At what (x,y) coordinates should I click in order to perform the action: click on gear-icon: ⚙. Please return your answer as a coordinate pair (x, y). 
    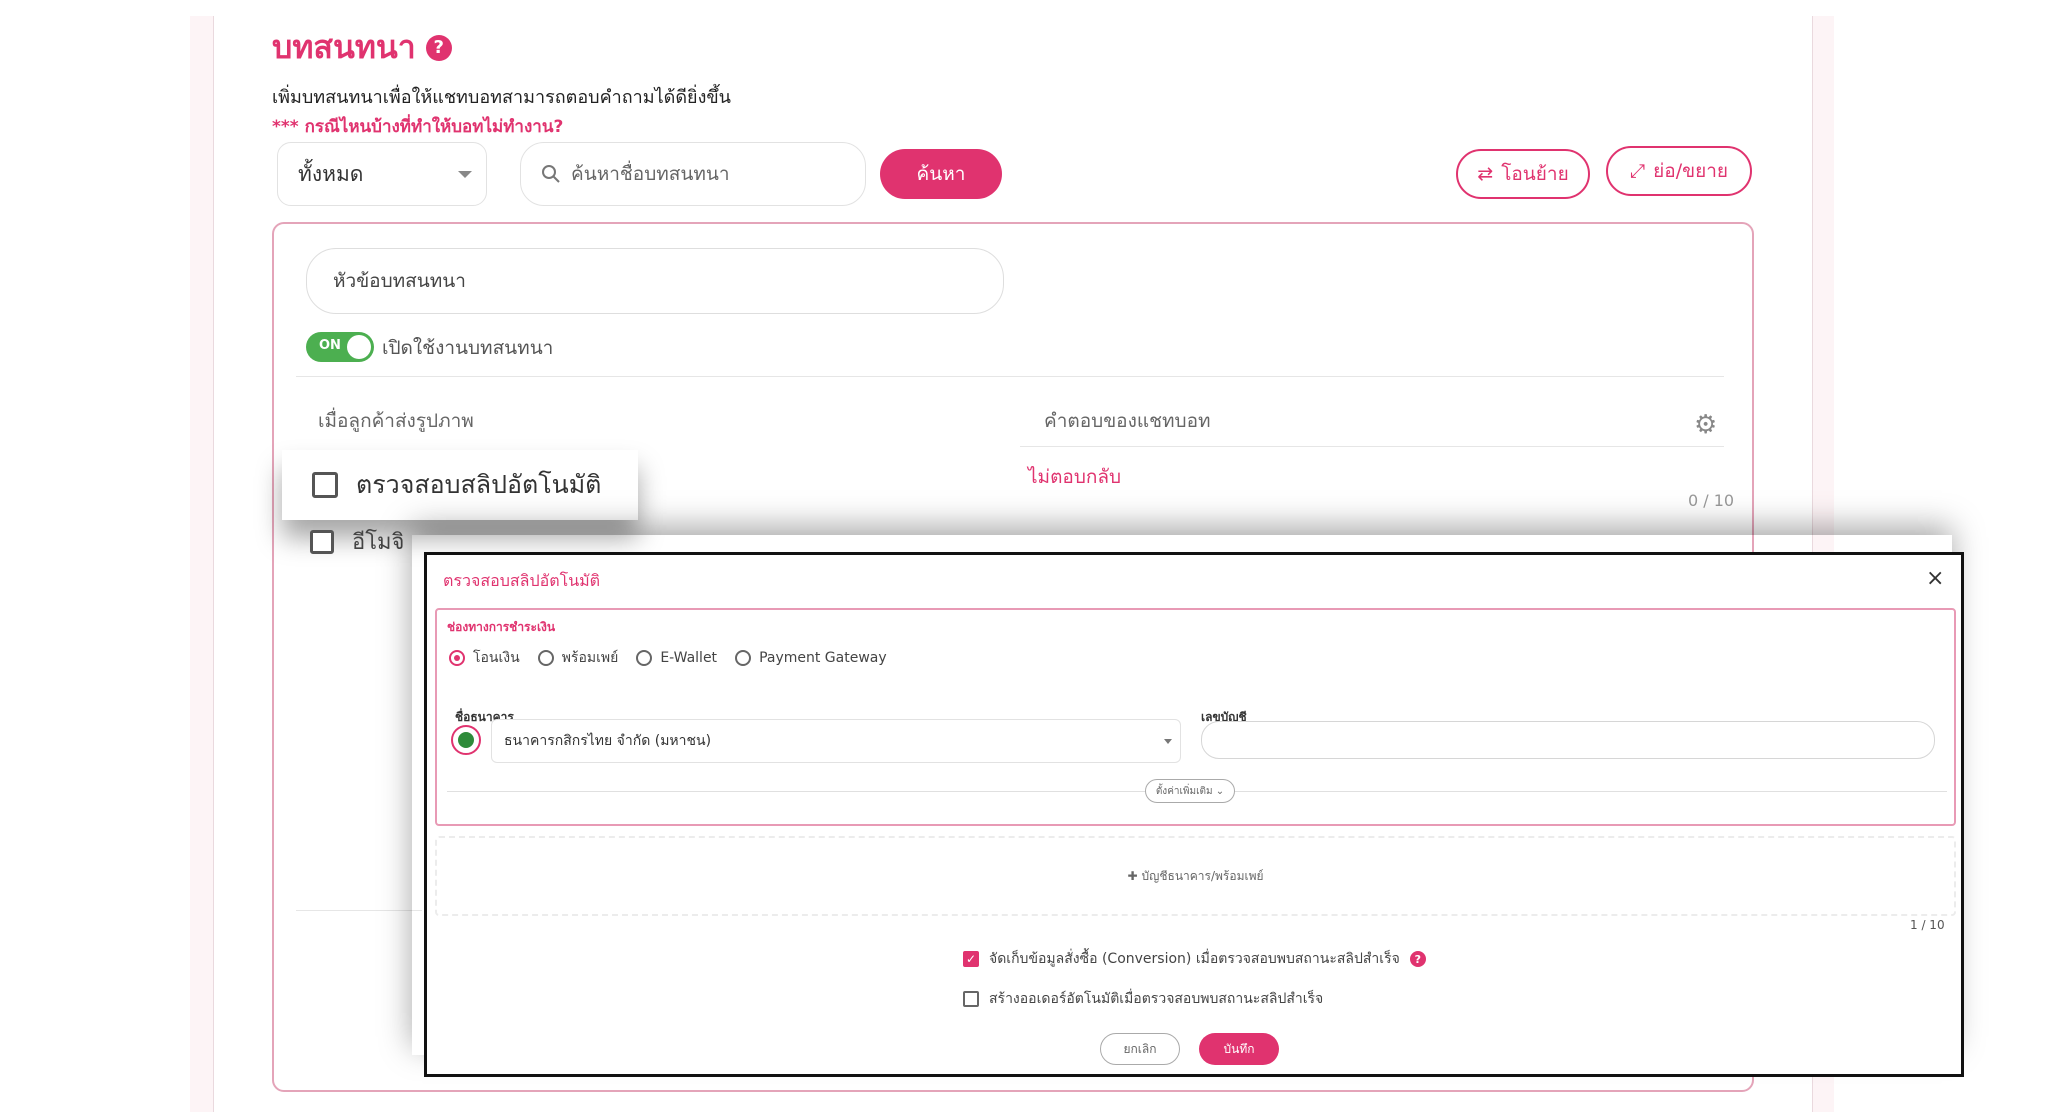
    Looking at the image, I should click on (1705, 425).